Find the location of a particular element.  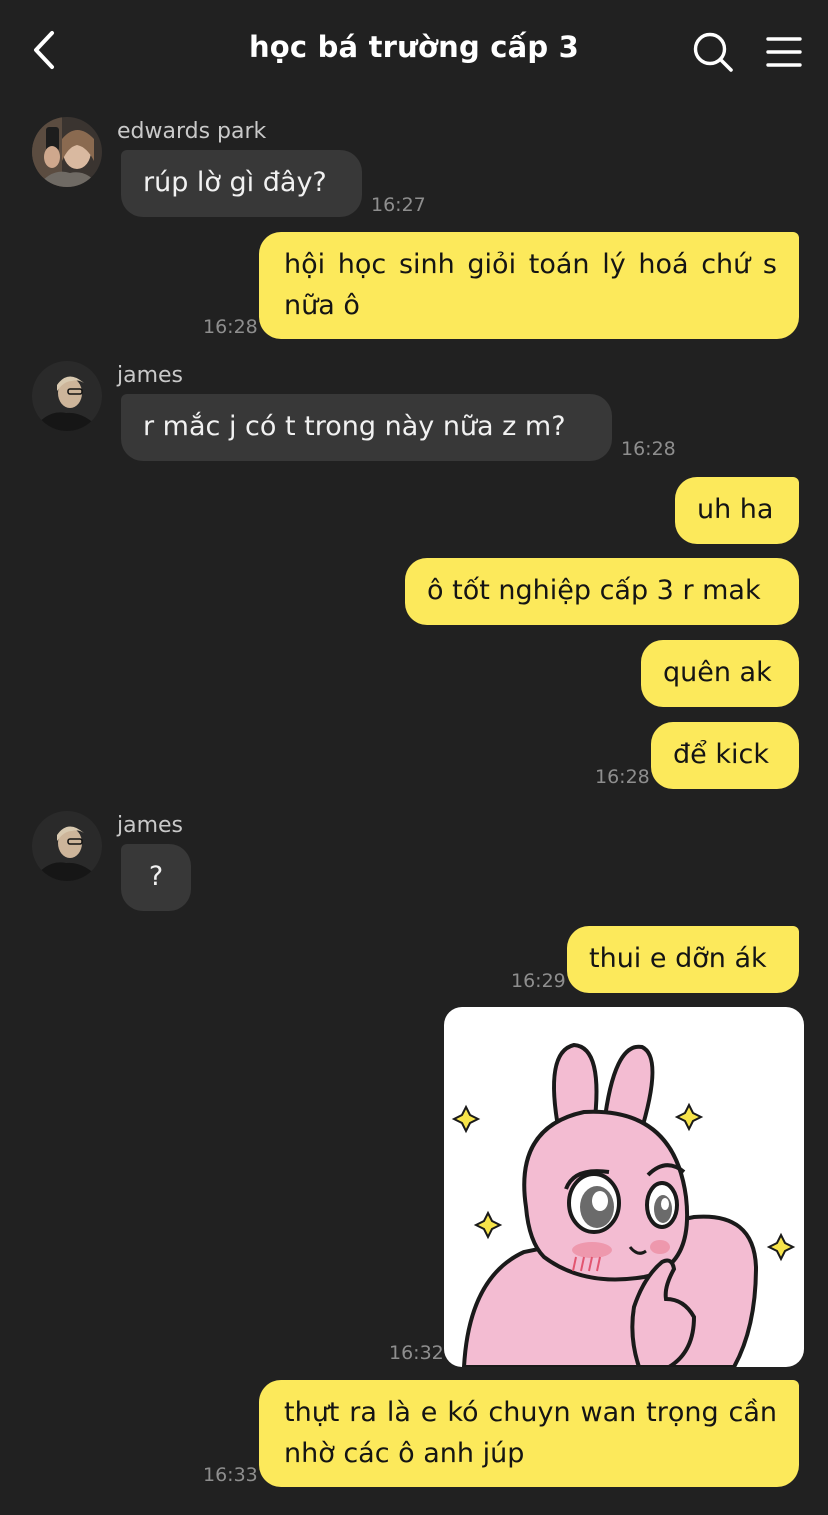

message-bubble: ? is located at coordinates (156, 877).